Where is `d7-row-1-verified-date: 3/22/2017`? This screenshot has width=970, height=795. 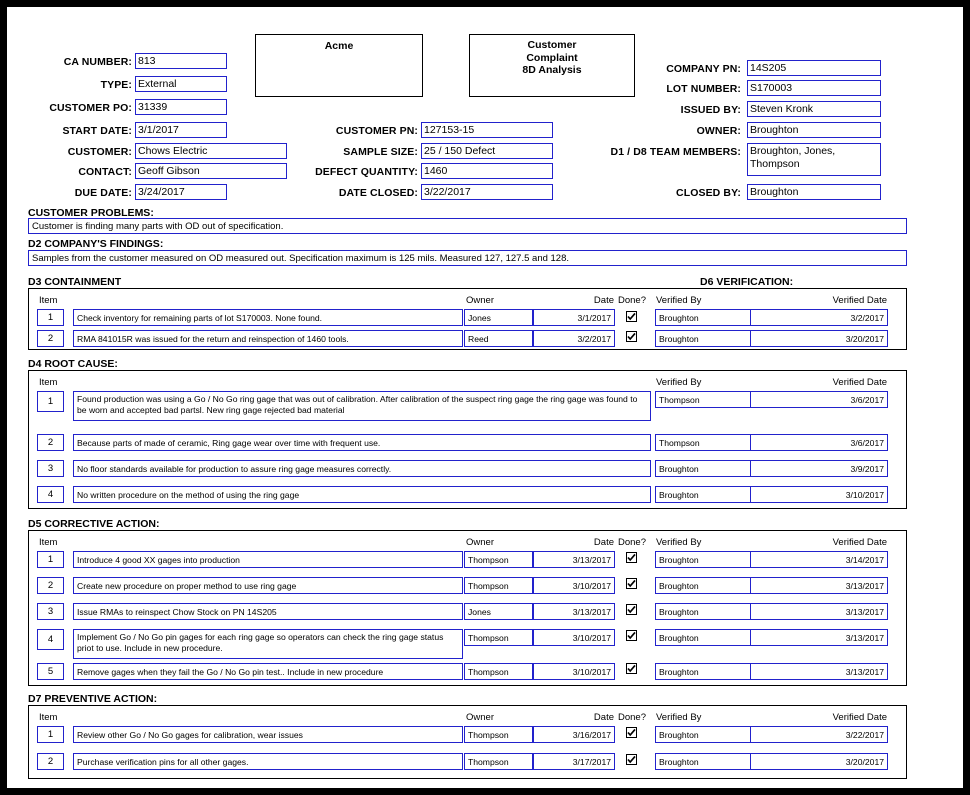 d7-row-1-verified-date: 3/22/2017 is located at coordinates (819, 734).